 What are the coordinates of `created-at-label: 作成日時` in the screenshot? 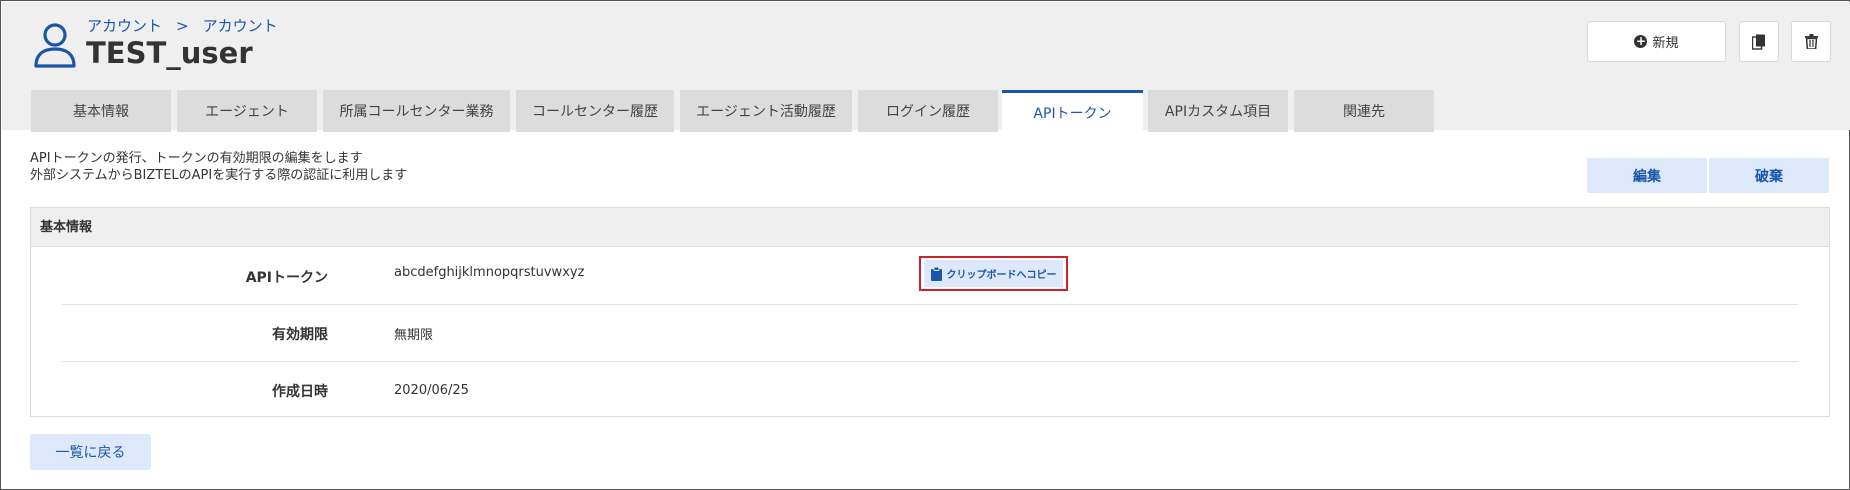 It's located at (300, 391).